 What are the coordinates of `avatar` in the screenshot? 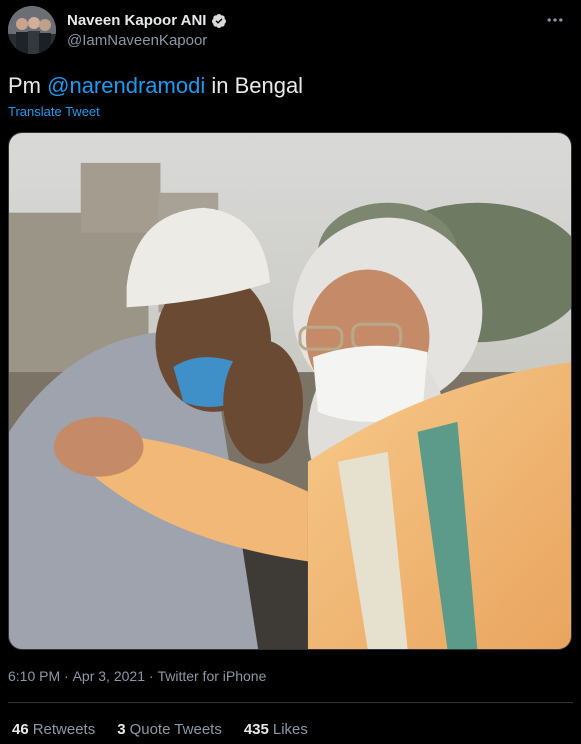 It's located at (32, 30).